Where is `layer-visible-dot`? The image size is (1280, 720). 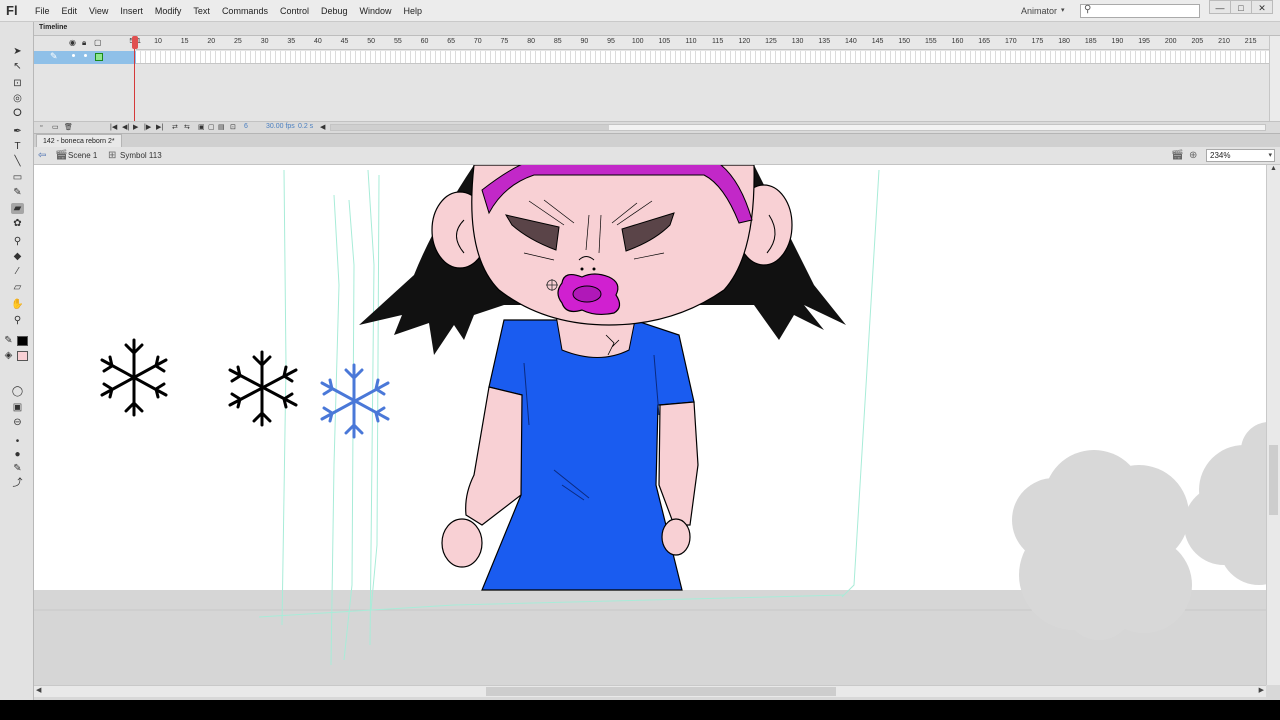 layer-visible-dot is located at coordinates (73, 55).